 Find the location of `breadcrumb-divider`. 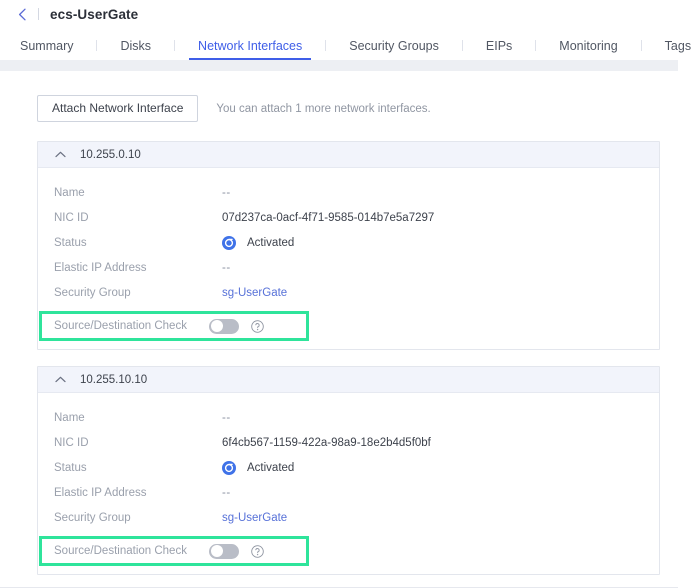

breadcrumb-divider is located at coordinates (38, 14).